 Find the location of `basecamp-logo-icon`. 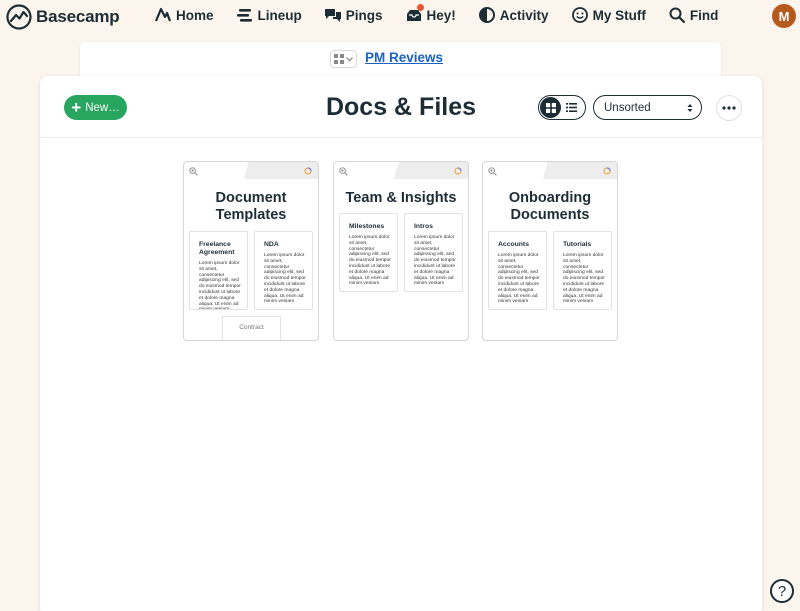

basecamp-logo-icon is located at coordinates (19, 17).